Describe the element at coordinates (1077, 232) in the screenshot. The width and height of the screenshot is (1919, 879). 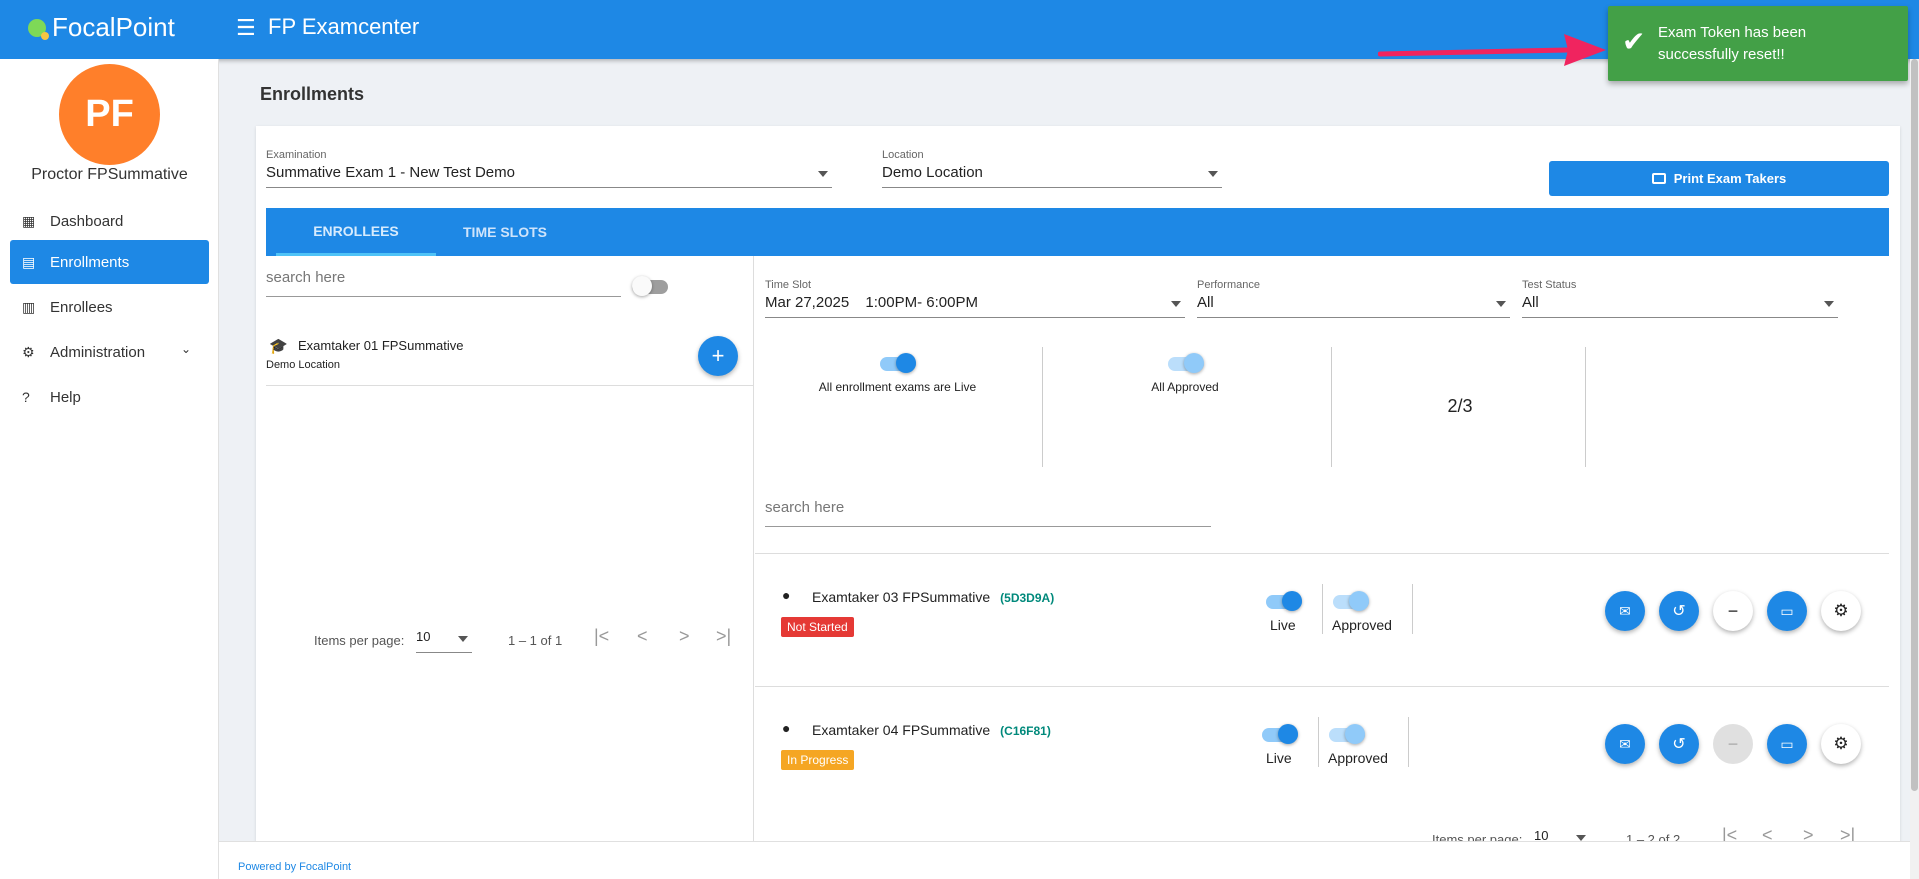
I see `tab-bar: ENROLLEES TIME SLOTS` at that location.